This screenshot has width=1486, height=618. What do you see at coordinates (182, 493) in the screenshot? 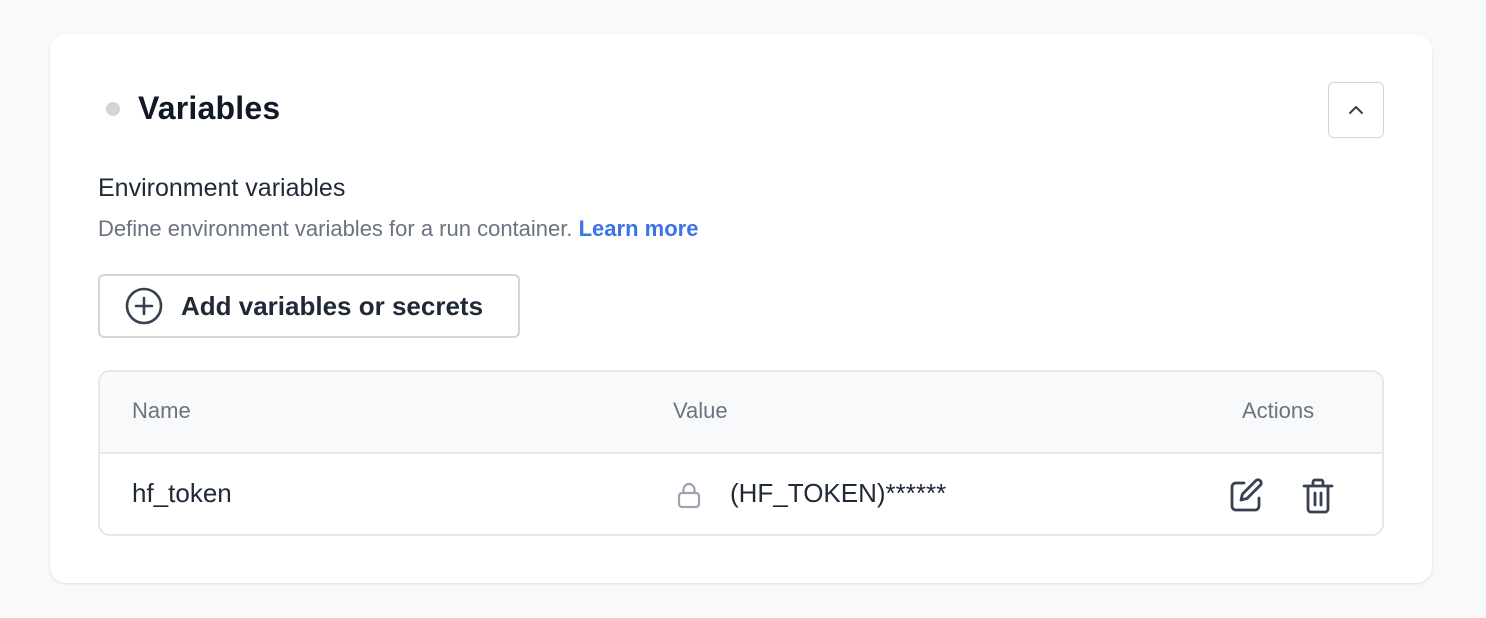
I see `variable-name: hf_token` at bounding box center [182, 493].